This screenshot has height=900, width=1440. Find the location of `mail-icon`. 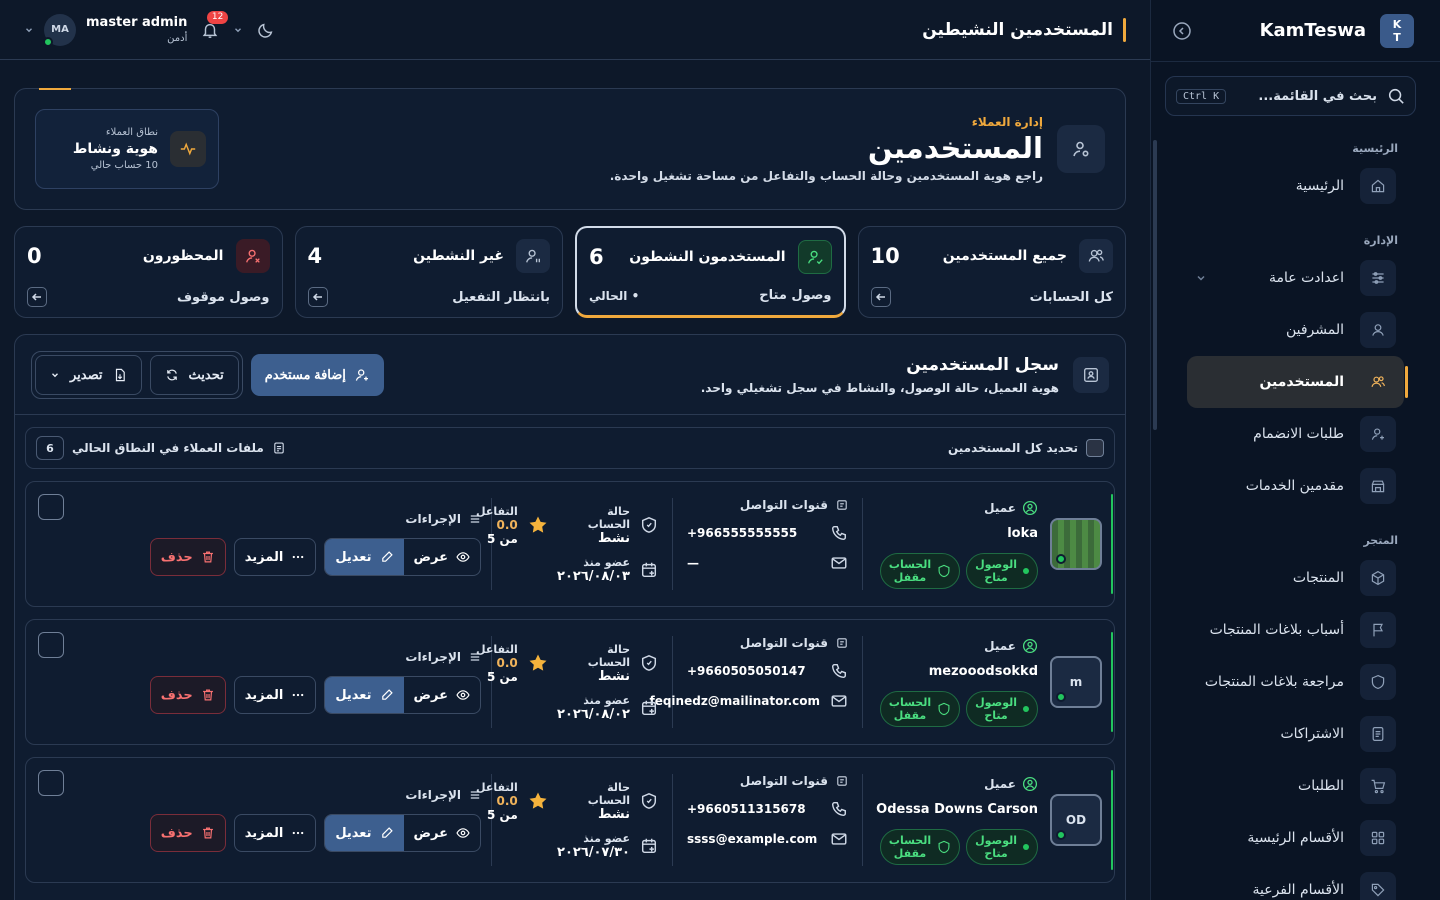

mail-icon is located at coordinates (839, 701).